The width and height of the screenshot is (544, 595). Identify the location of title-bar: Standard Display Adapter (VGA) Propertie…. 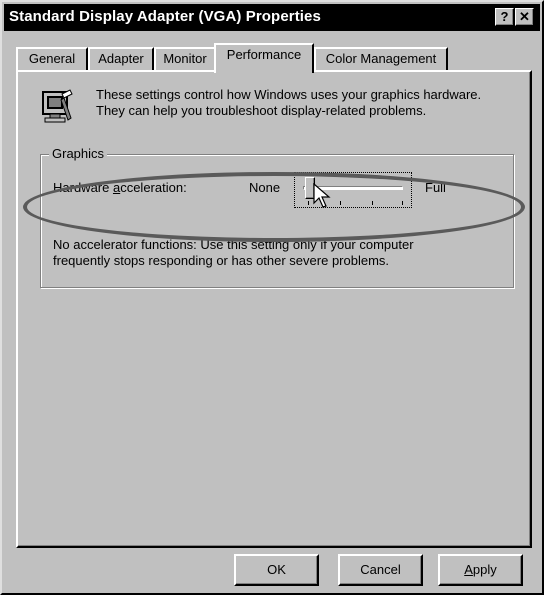
(272, 17).